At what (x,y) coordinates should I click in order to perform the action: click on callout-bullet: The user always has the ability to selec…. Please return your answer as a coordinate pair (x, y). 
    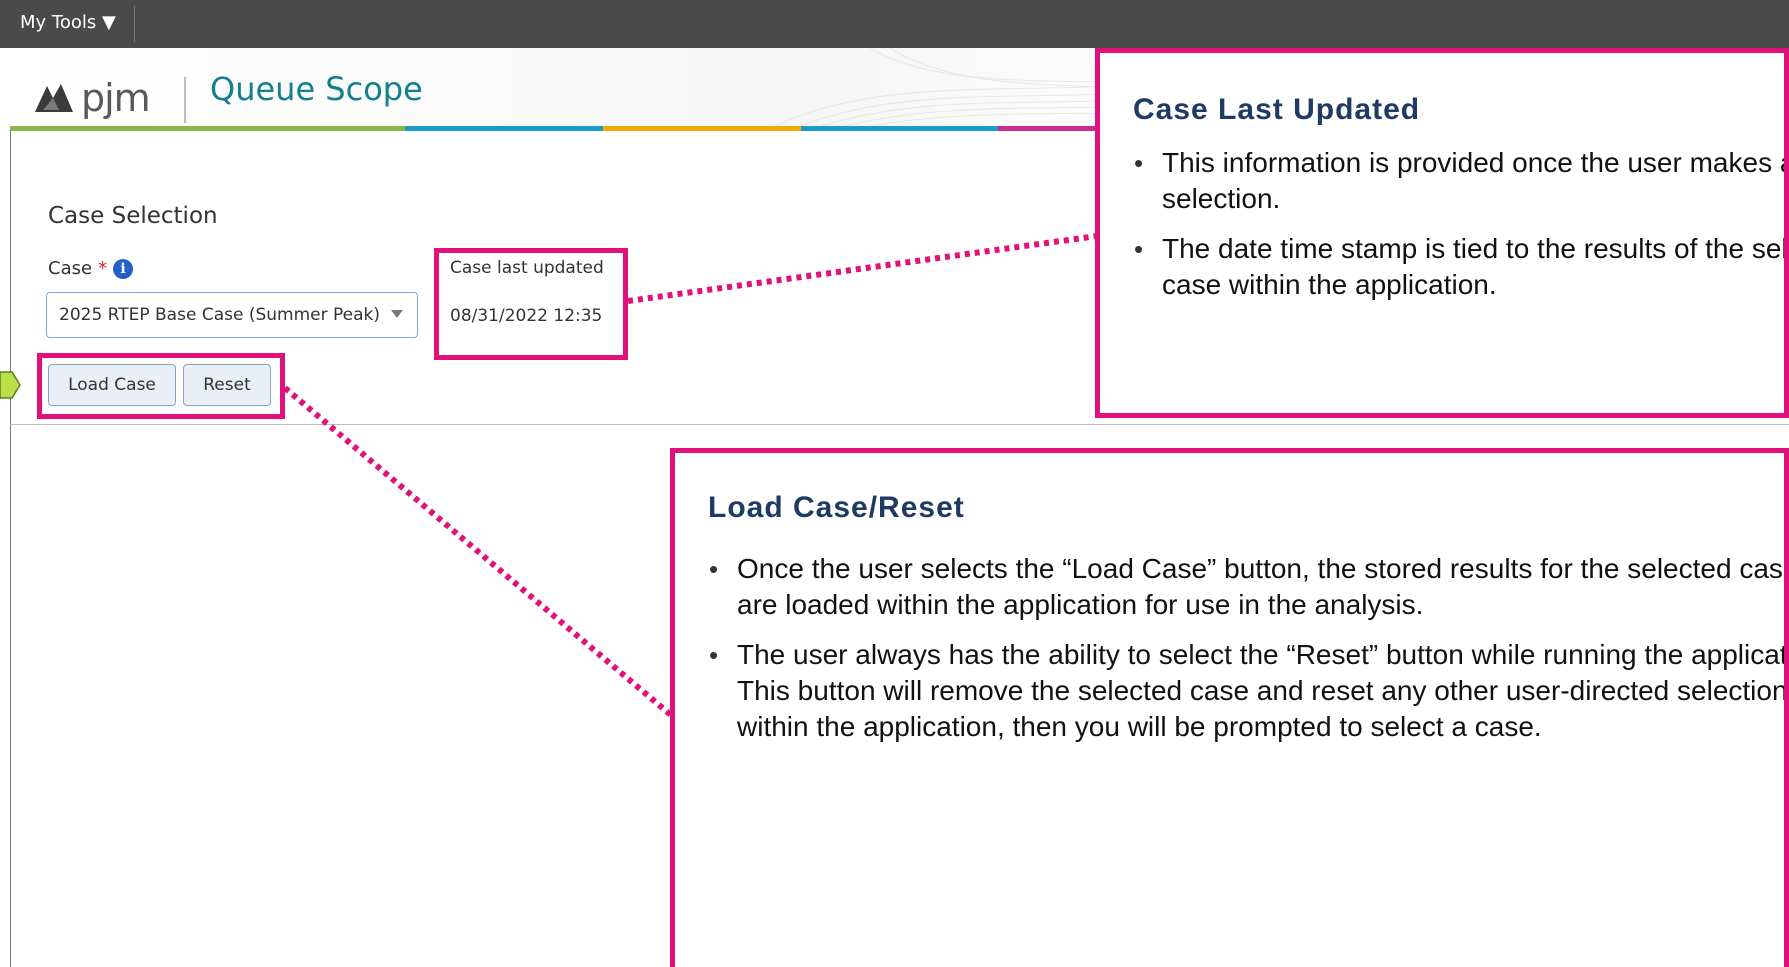
    Looking at the image, I should click on (1244, 691).